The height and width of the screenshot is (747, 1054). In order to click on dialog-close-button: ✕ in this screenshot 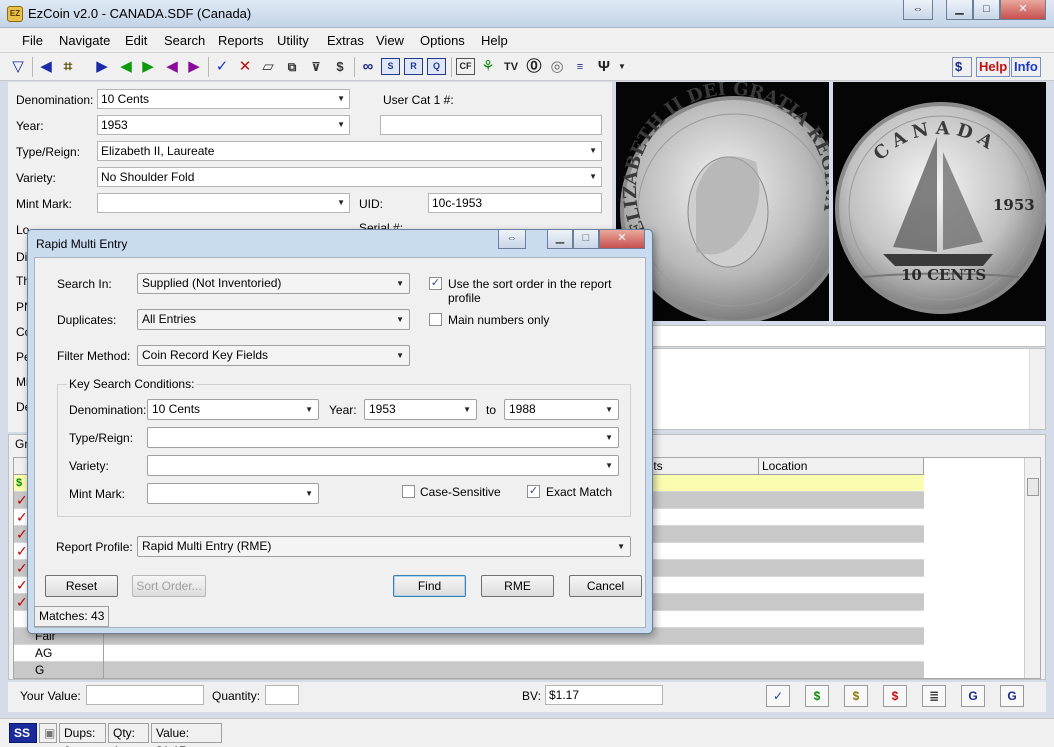, I will do `click(622, 239)`.